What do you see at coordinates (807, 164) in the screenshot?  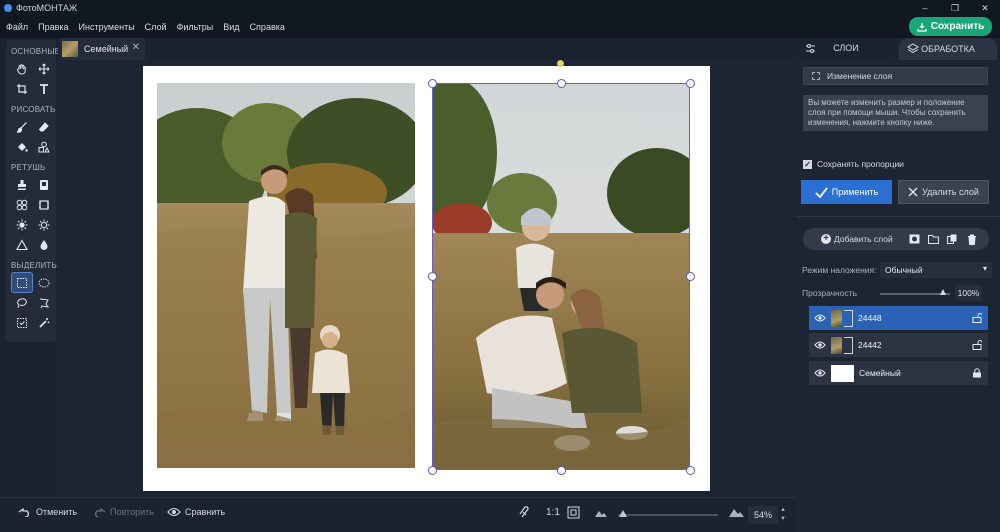 I see `checkmark-icon: ✓` at bounding box center [807, 164].